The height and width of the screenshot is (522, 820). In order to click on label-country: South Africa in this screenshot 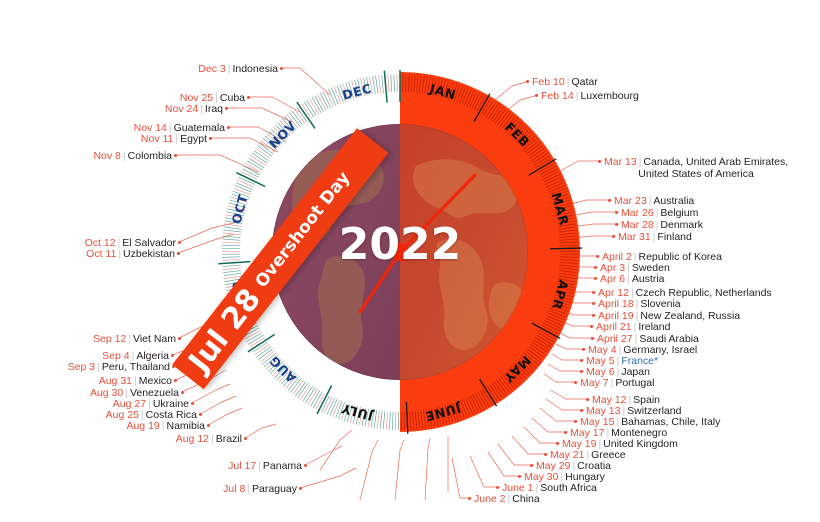, I will do `click(568, 488)`.